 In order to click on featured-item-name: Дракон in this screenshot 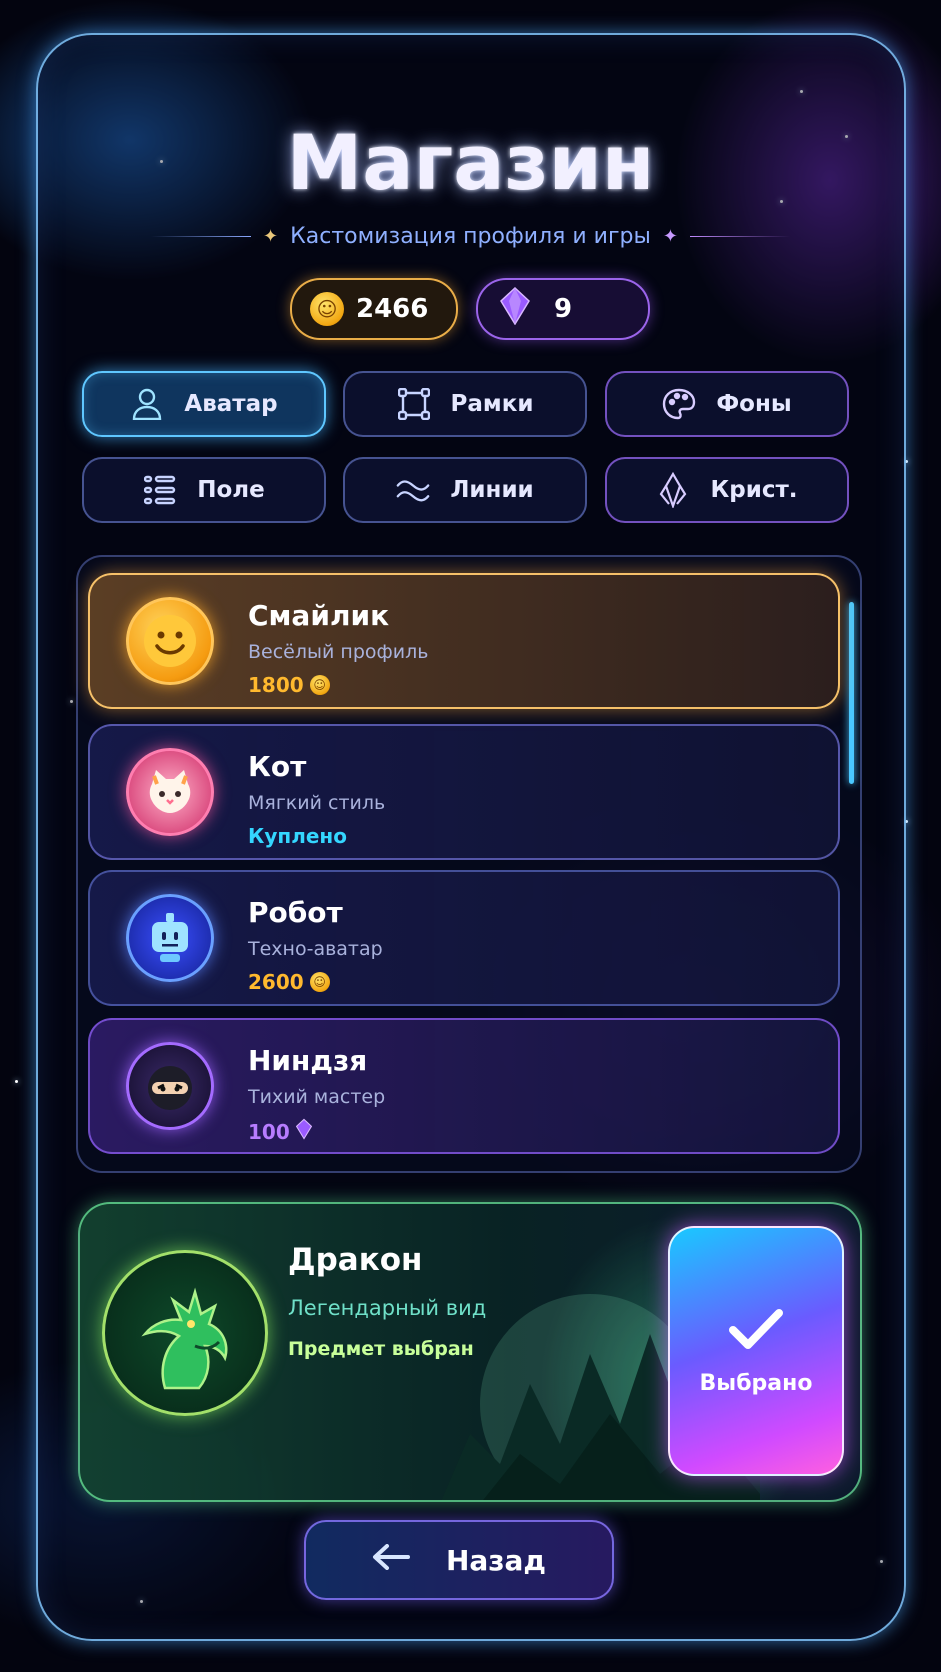, I will do `click(355, 1260)`.